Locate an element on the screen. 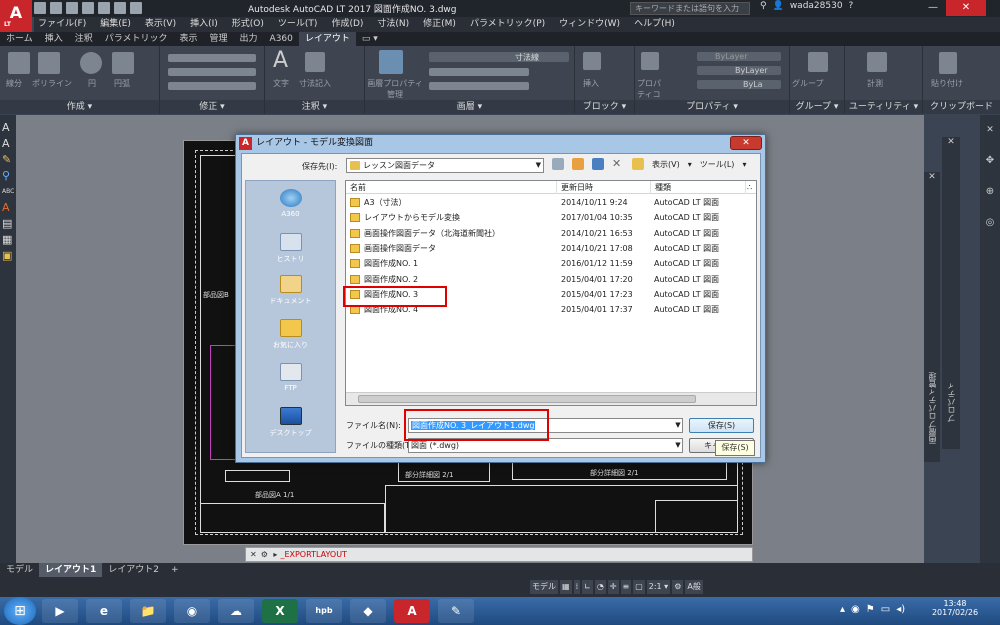  copy-icon is located at coordinates (212, 72).